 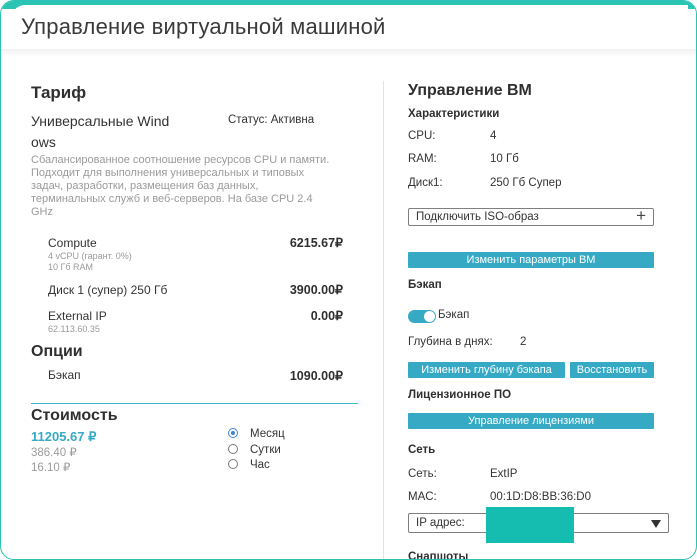 What do you see at coordinates (326, 316) in the screenshot?
I see `external-ip-price: 0.00₽` at bounding box center [326, 316].